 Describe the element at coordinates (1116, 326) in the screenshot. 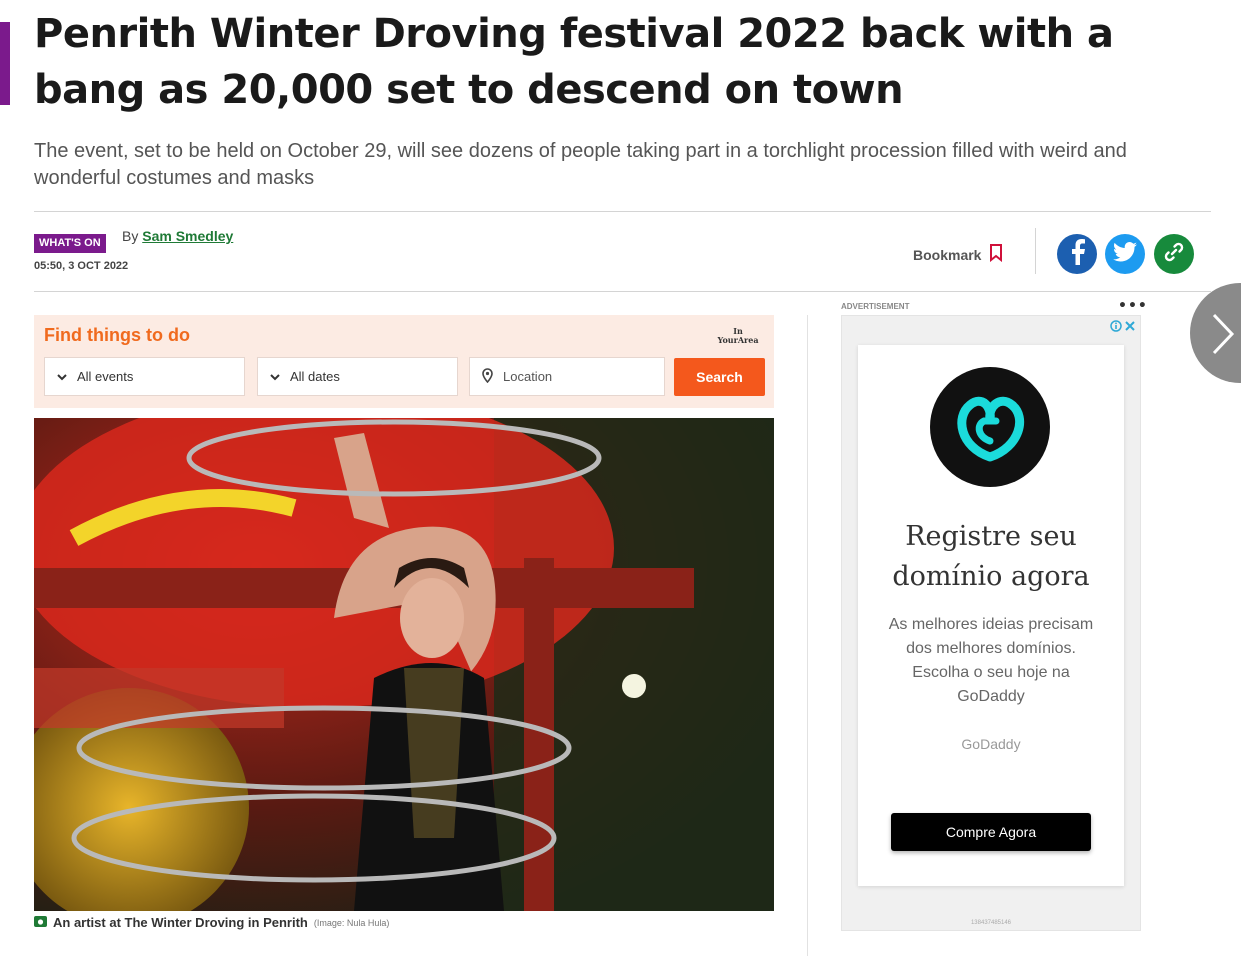

I see `adchoices-info-icon` at that location.